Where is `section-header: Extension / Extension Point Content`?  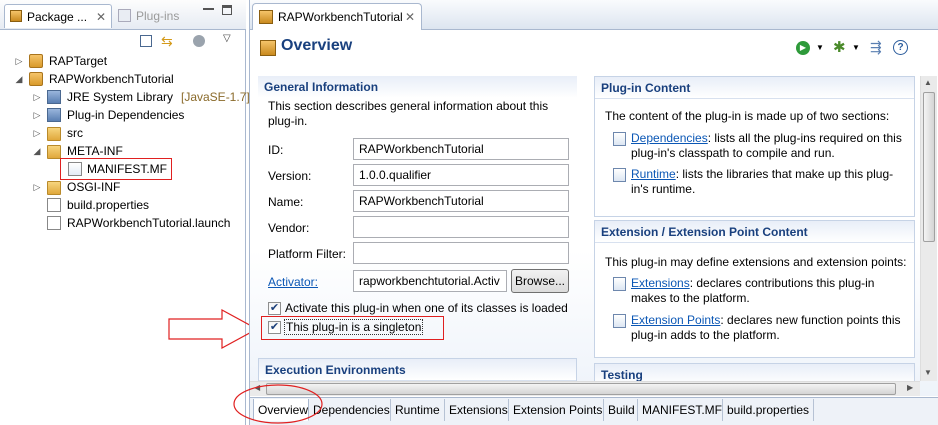 section-header: Extension / Extension Point Content is located at coordinates (754, 232).